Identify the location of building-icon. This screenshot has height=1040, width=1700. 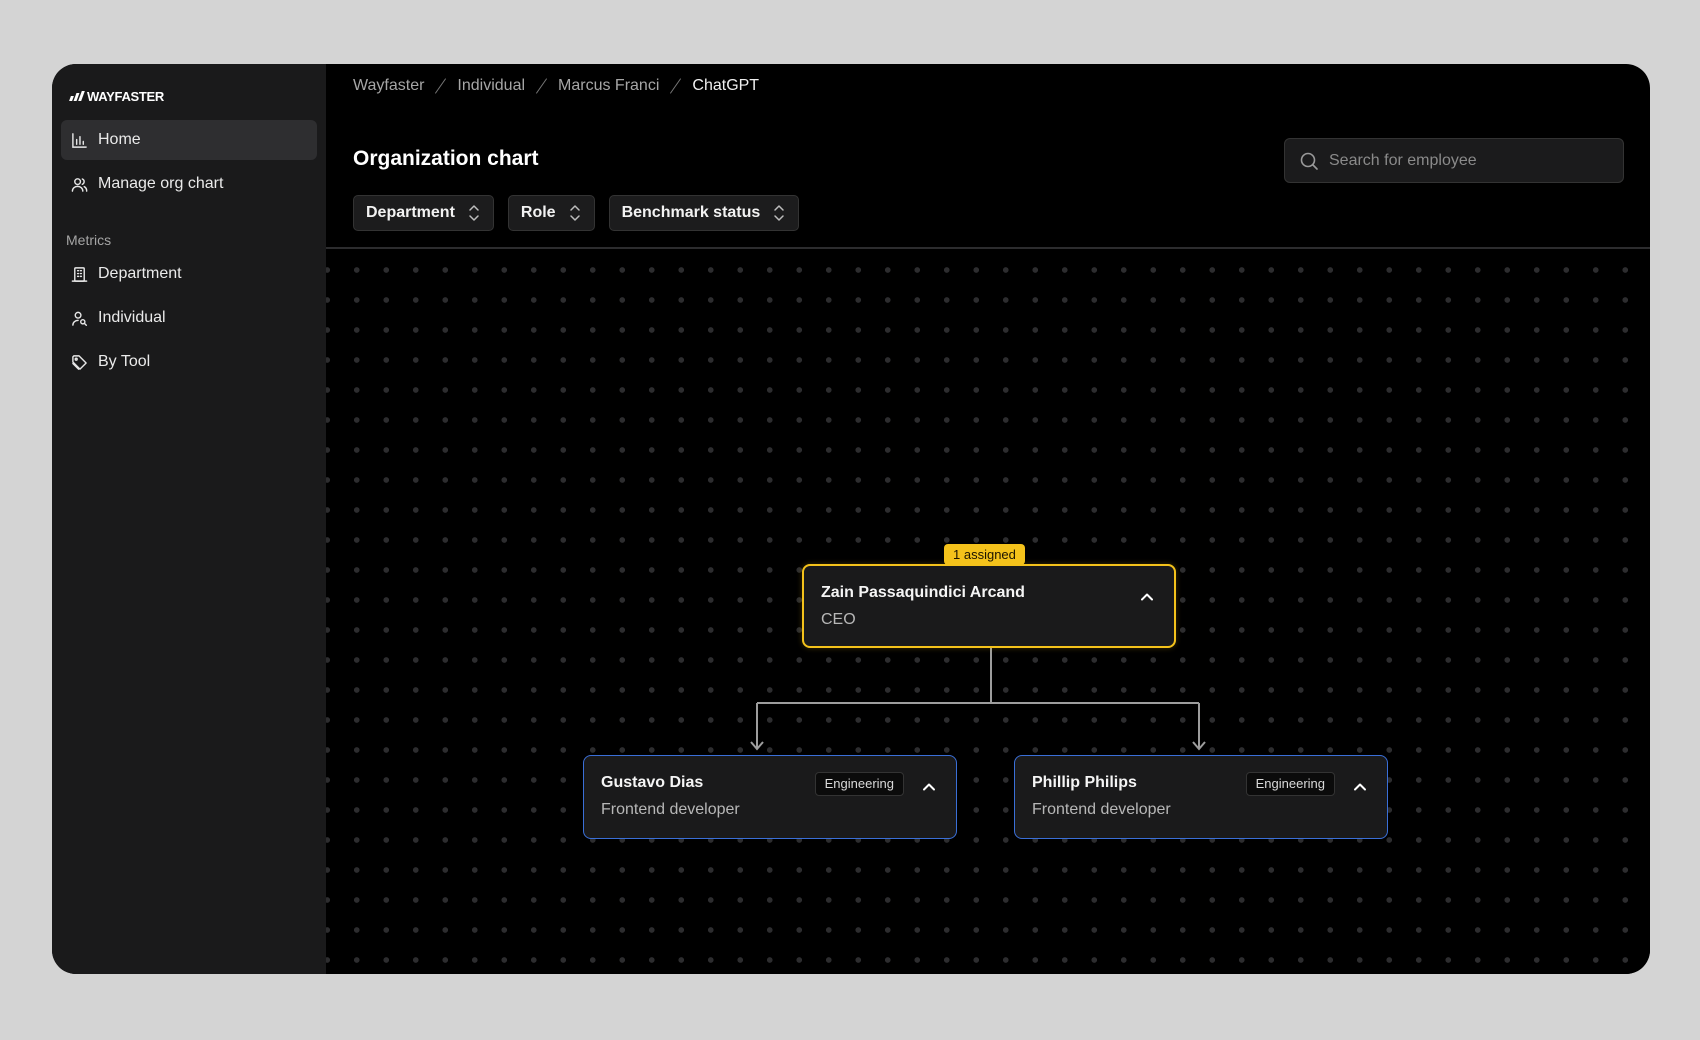
(79, 274).